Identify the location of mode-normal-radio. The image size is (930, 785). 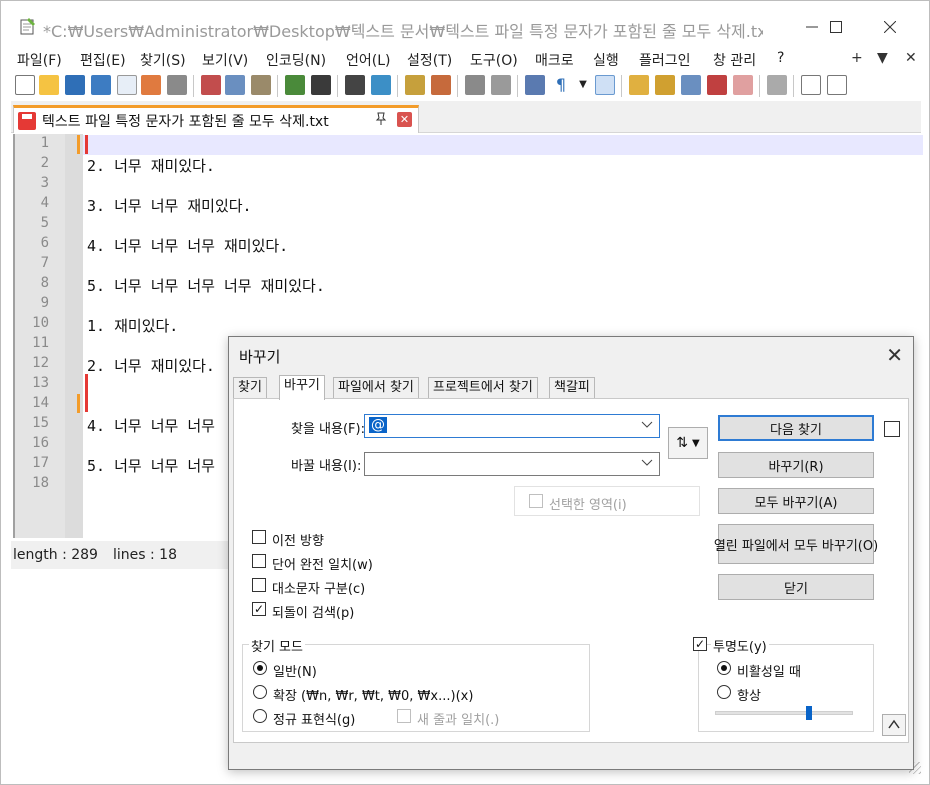
(260, 668).